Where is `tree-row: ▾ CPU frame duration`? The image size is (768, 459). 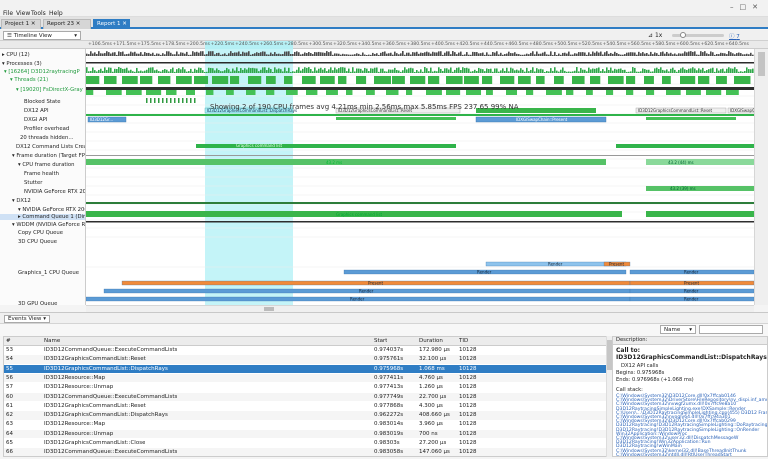 tree-row: ▾ CPU frame duration is located at coordinates (42, 165).